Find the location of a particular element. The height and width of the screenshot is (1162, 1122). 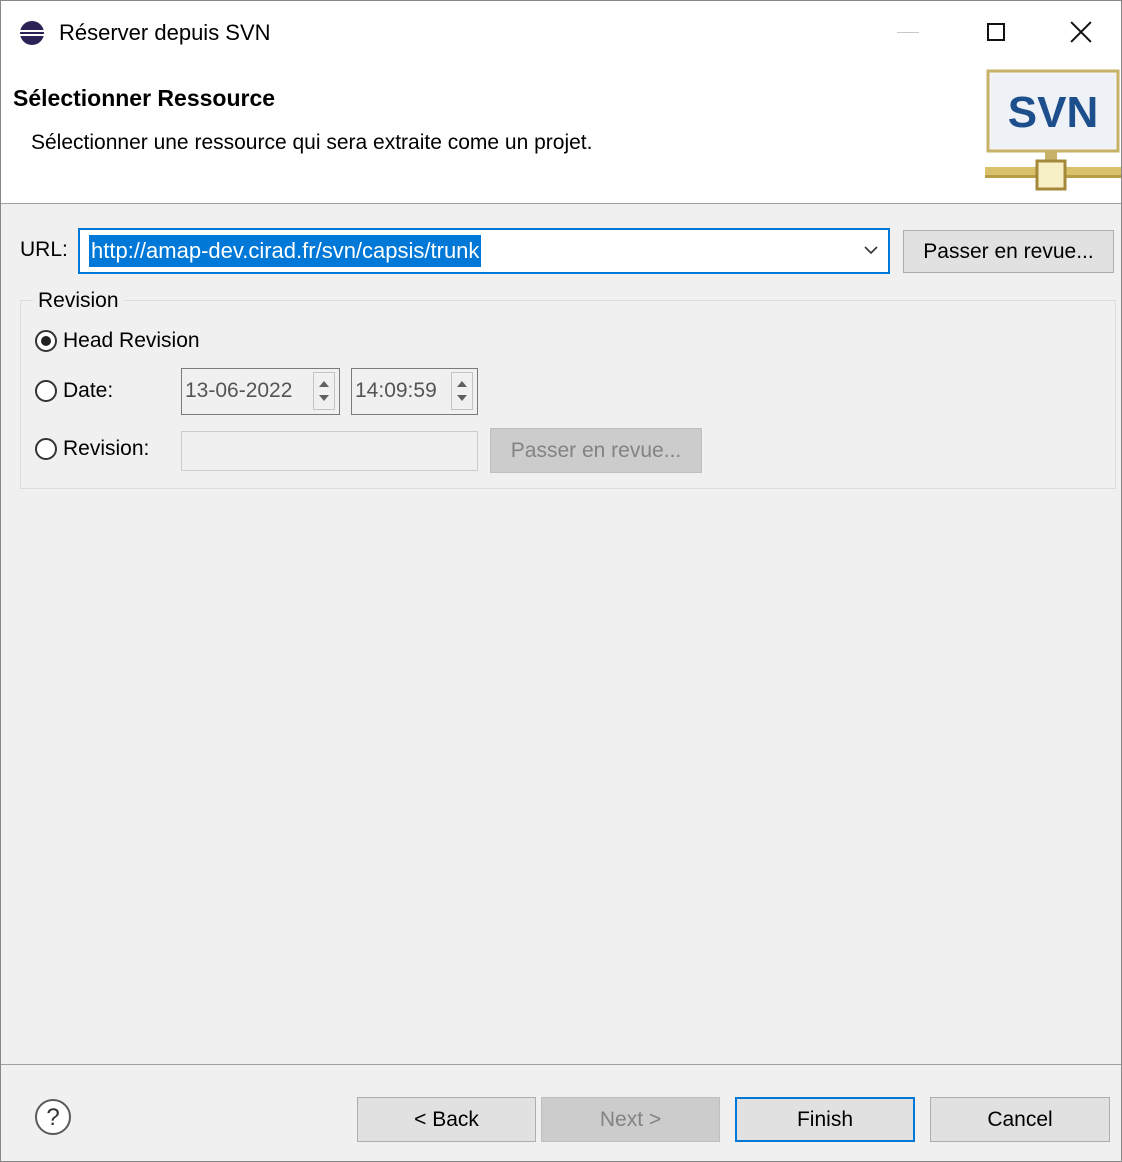

footer-separator is located at coordinates (561, 1064).